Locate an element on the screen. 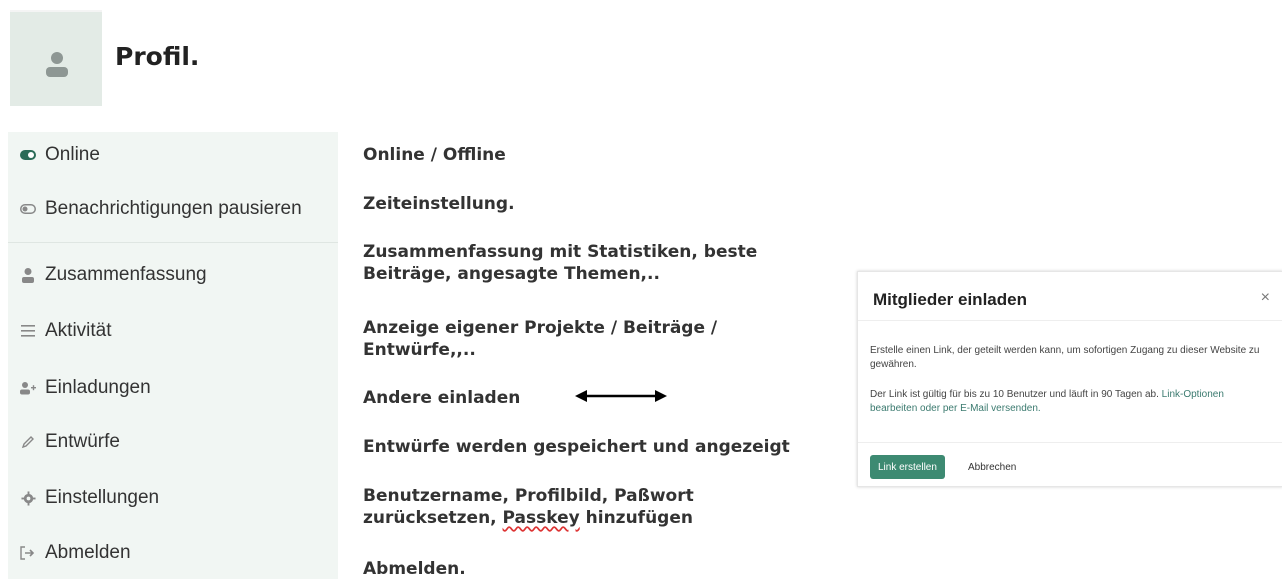 The image size is (1282, 580). sidebar-item-label: Online is located at coordinates (72, 154).